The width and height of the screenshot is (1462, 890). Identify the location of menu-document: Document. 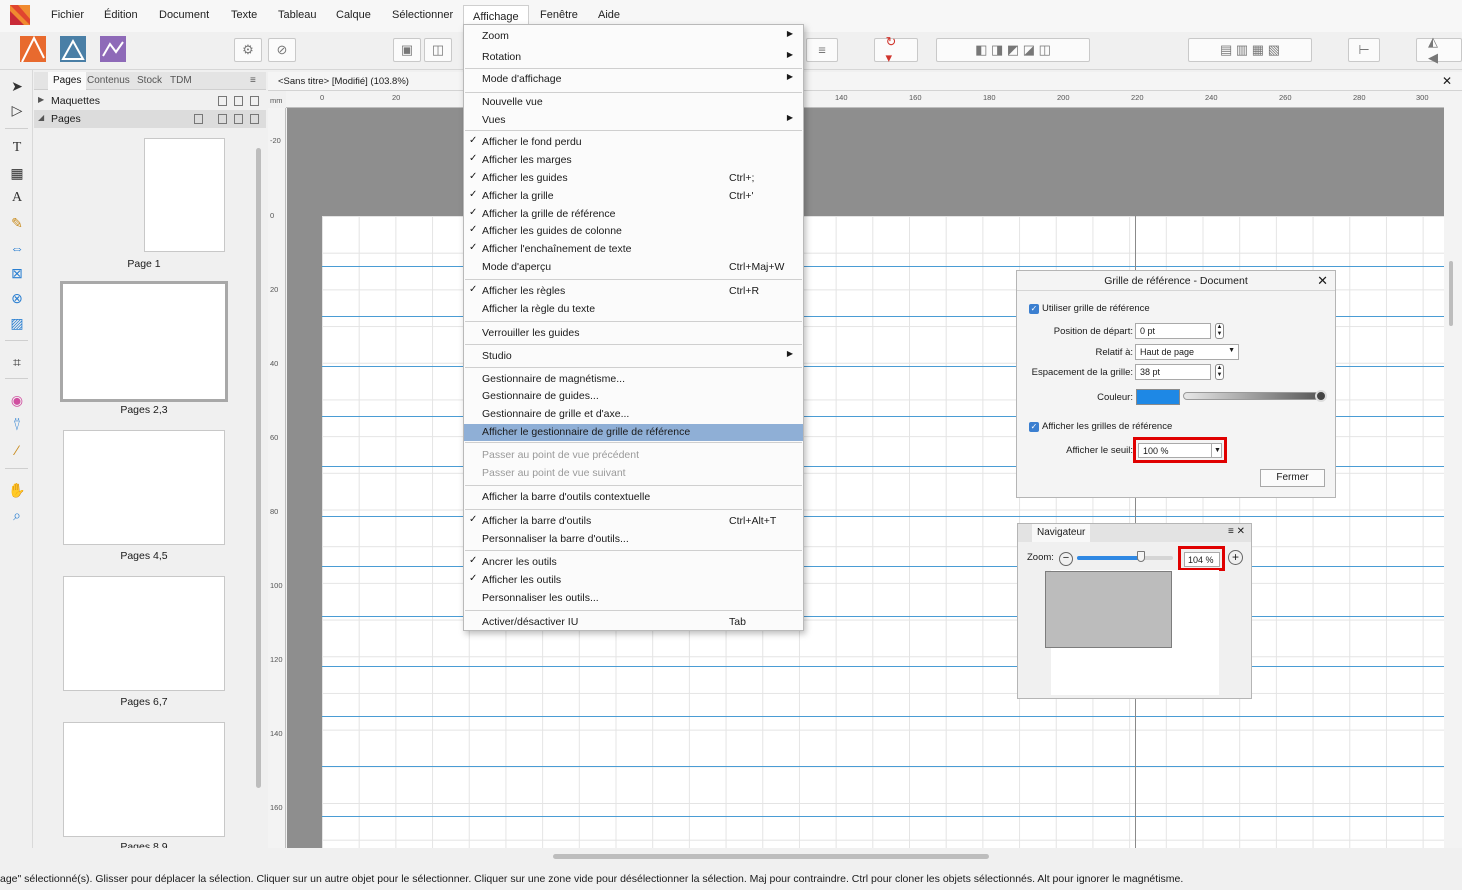
(184, 15).